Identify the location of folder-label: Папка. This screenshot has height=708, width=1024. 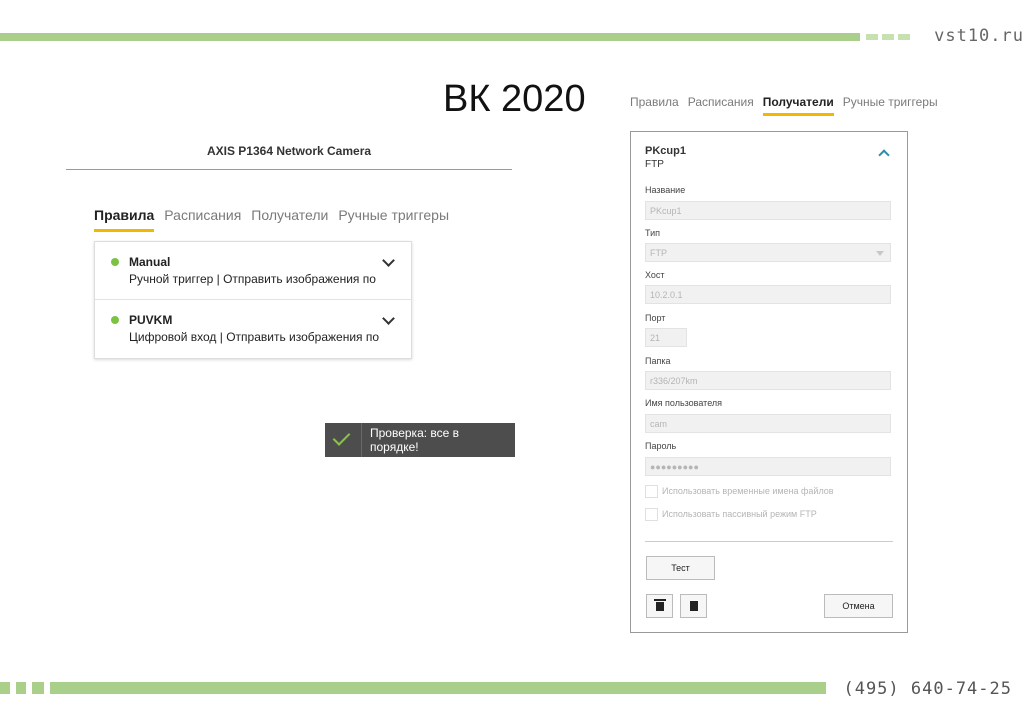
(658, 361).